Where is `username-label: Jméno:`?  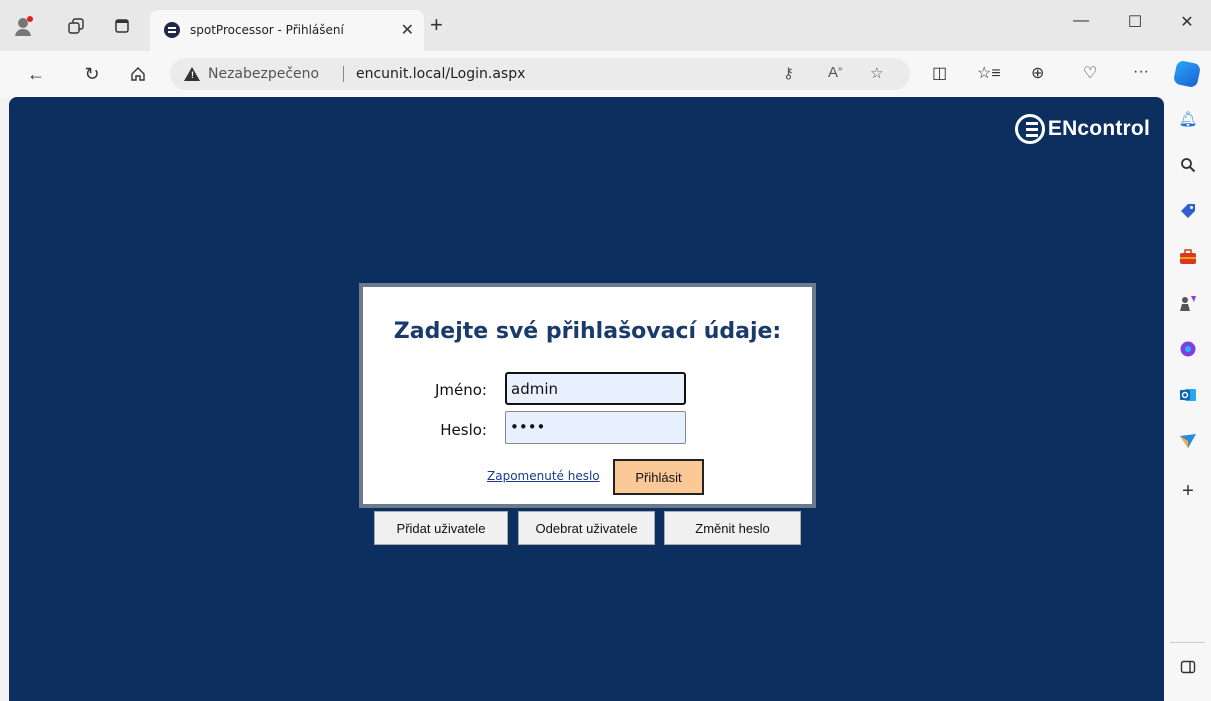 username-label: Jméno: is located at coordinates (460, 390).